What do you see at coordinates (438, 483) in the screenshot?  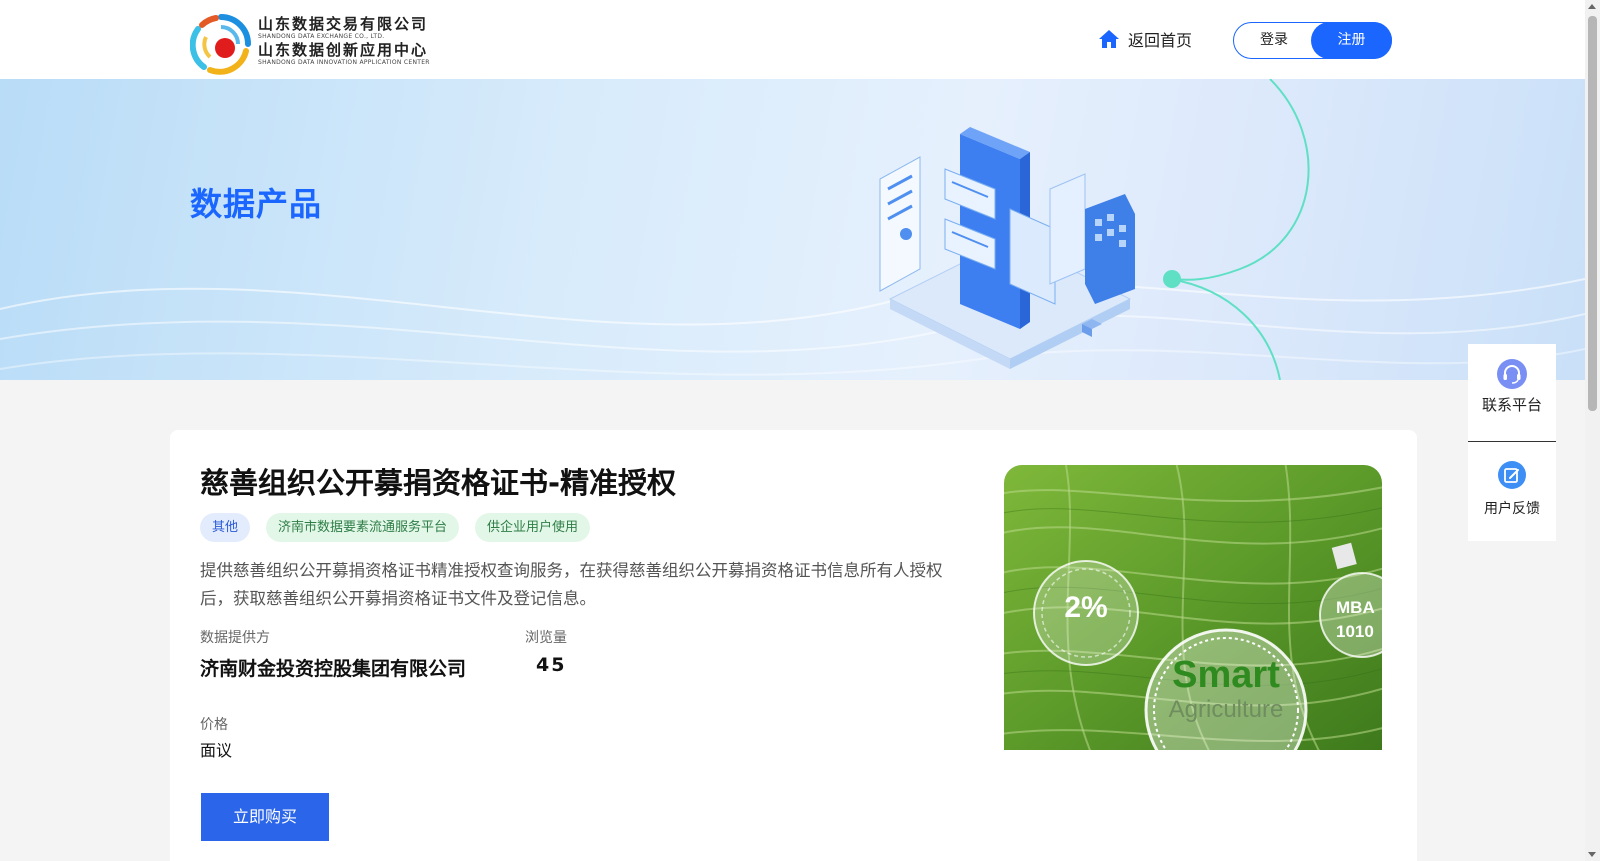 I see `product-title: 慈善组织公开募捐资格证书-精准授权` at bounding box center [438, 483].